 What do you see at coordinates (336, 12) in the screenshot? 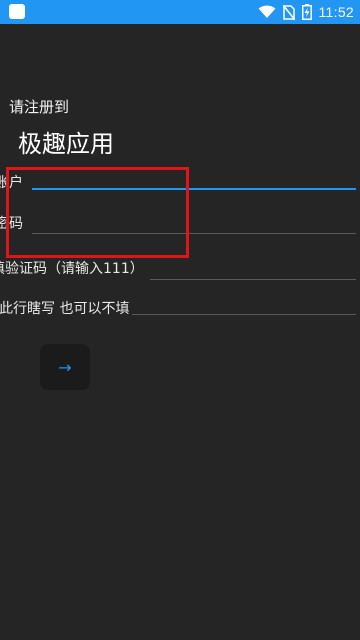
I see `status-time: 11:52` at bounding box center [336, 12].